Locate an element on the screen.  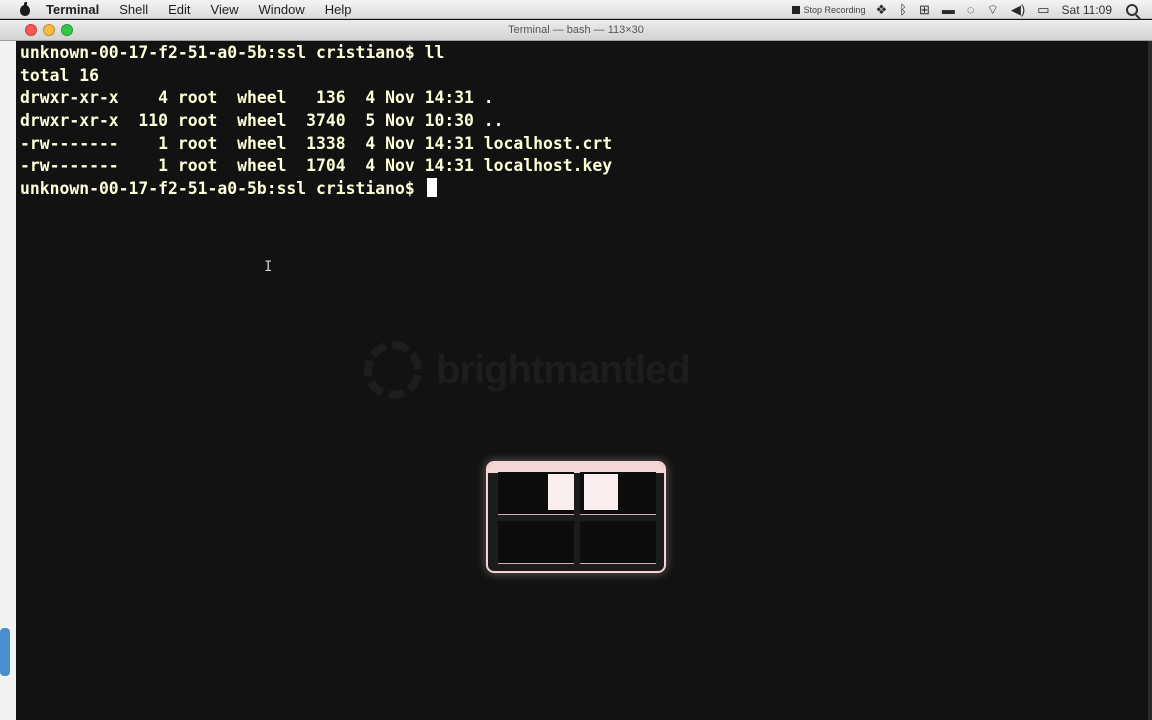
spaces-grid is located at coordinates (577, 518).